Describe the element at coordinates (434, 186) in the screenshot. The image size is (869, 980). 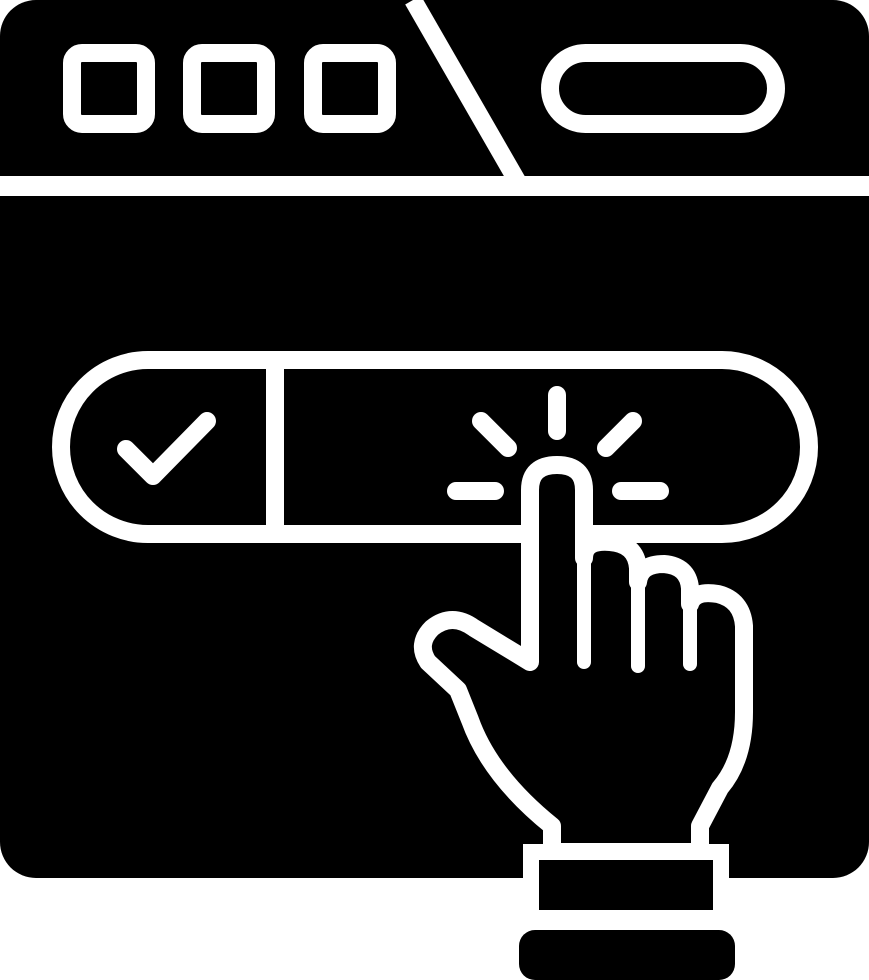
I see `header-divider` at that location.